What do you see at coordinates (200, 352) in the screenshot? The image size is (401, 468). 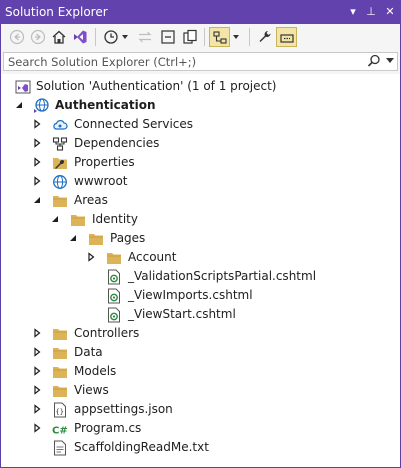 I see `tree-item-data: Data` at bounding box center [200, 352].